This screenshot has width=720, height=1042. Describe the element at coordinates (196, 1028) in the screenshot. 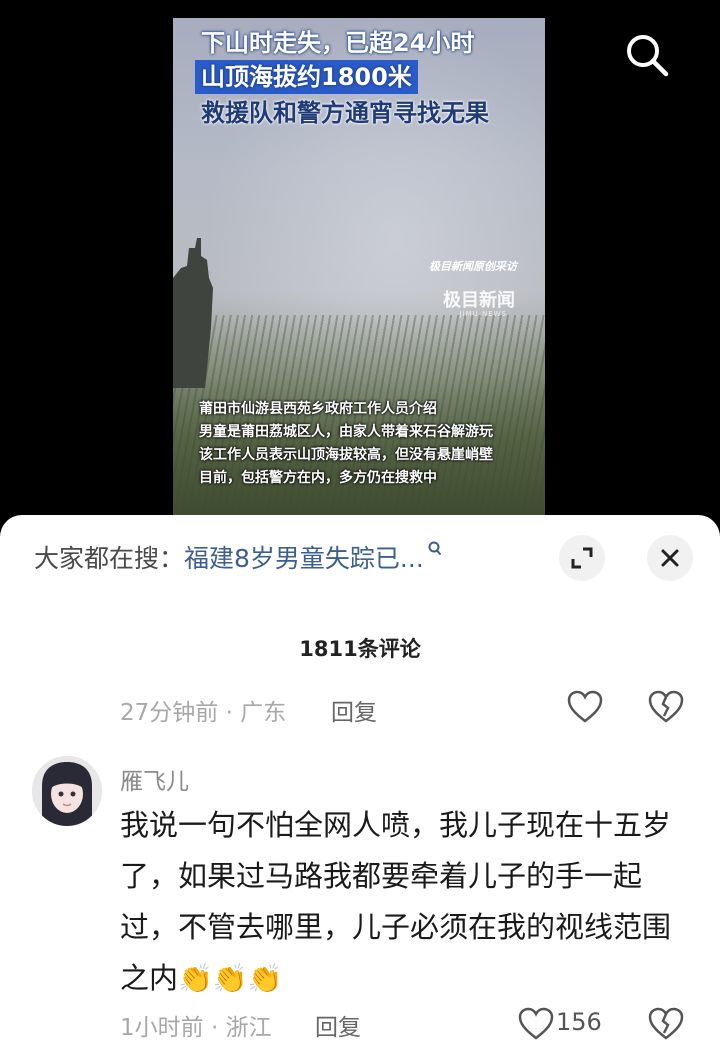

I see `comment-meta: 1小时前 · 浙江` at that location.